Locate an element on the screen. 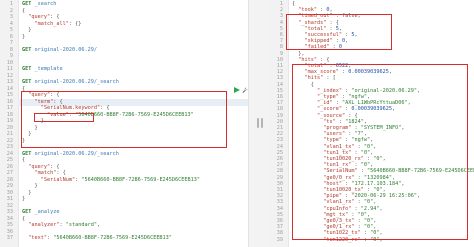 This screenshot has height=247, width=474. pane-resize-handle-icon is located at coordinates (258, 123).